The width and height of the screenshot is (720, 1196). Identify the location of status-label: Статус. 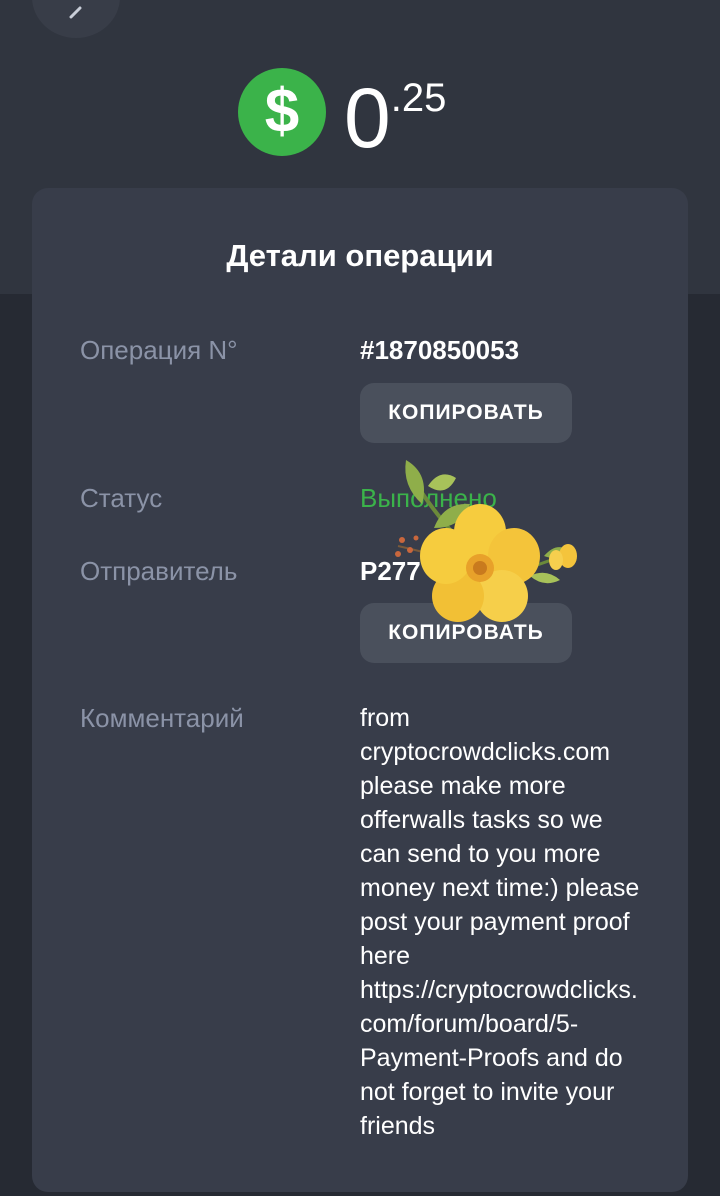
(121, 498).